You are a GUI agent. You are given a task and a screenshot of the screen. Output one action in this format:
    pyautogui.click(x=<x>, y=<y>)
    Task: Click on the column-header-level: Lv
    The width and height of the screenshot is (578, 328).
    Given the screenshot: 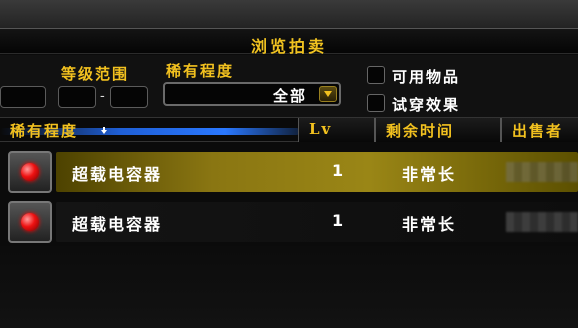 What is the action you would take?
    pyautogui.click(x=336, y=130)
    